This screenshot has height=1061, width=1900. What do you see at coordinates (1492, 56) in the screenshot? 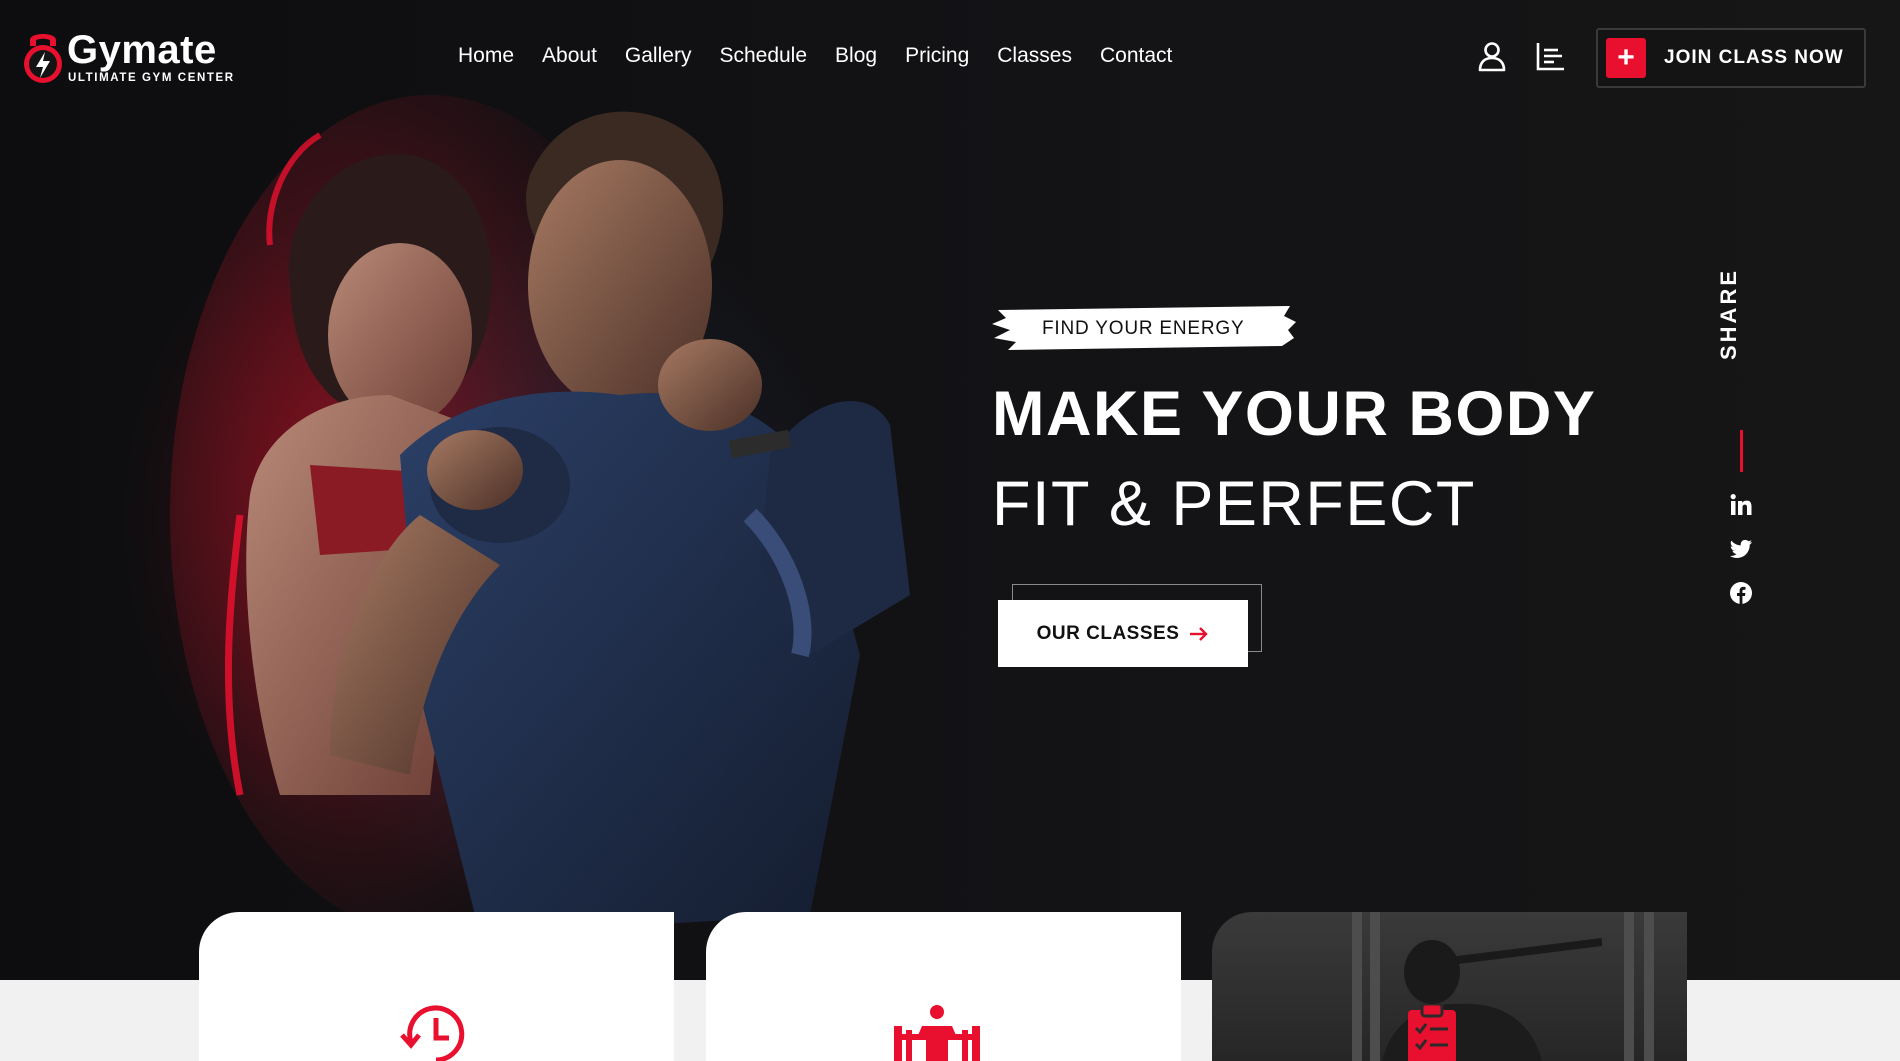
I see `user-icon` at bounding box center [1492, 56].